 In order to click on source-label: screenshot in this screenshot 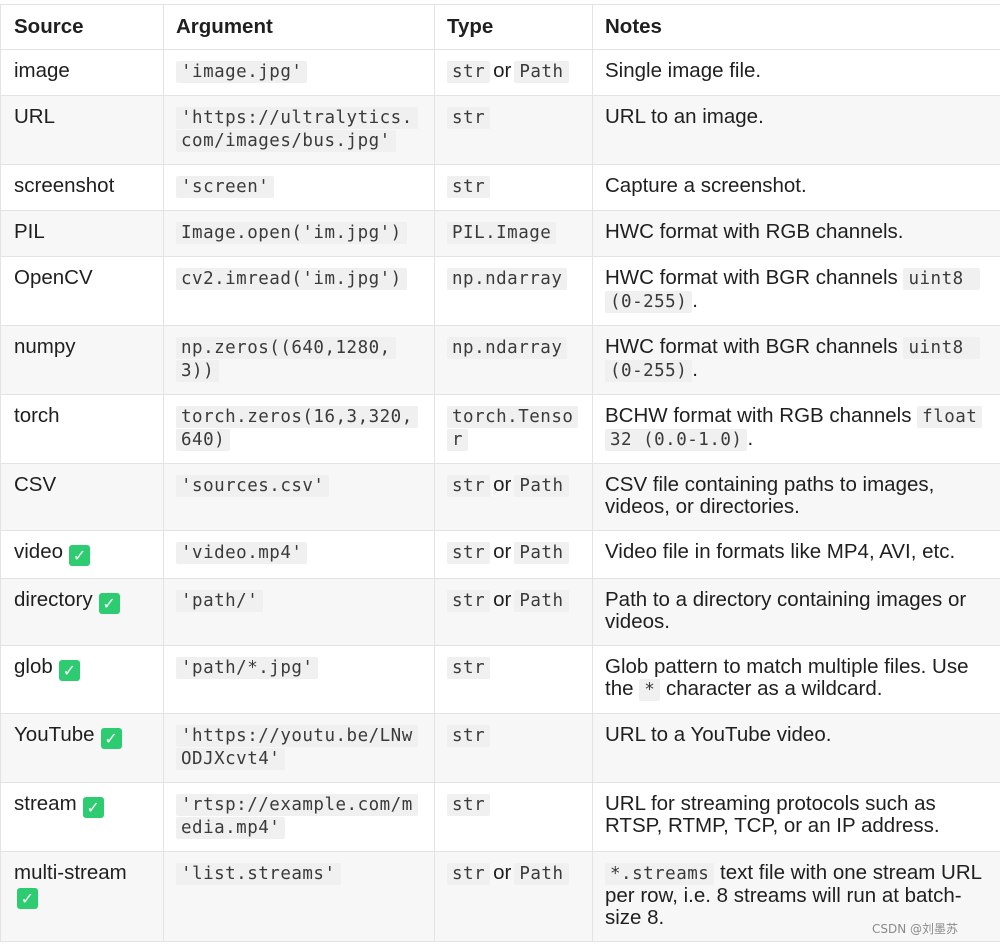, I will do `click(64, 185)`.